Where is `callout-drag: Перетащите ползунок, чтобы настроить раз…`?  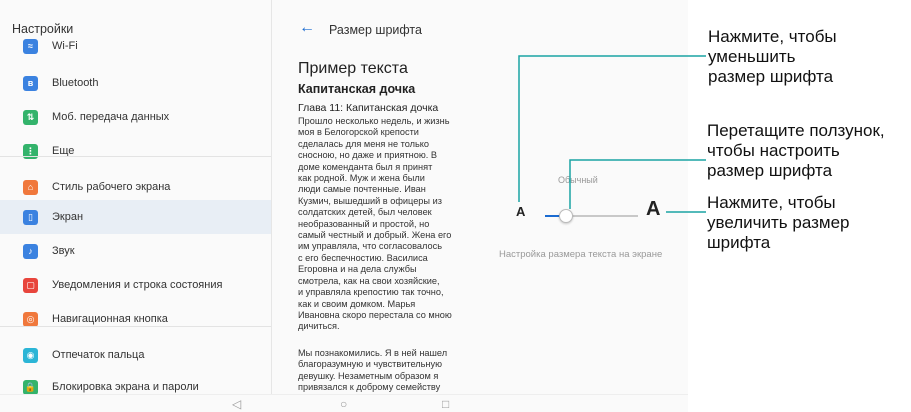
callout-drag: Перетащите ползунок, чтобы настроить раз… is located at coordinates (796, 150).